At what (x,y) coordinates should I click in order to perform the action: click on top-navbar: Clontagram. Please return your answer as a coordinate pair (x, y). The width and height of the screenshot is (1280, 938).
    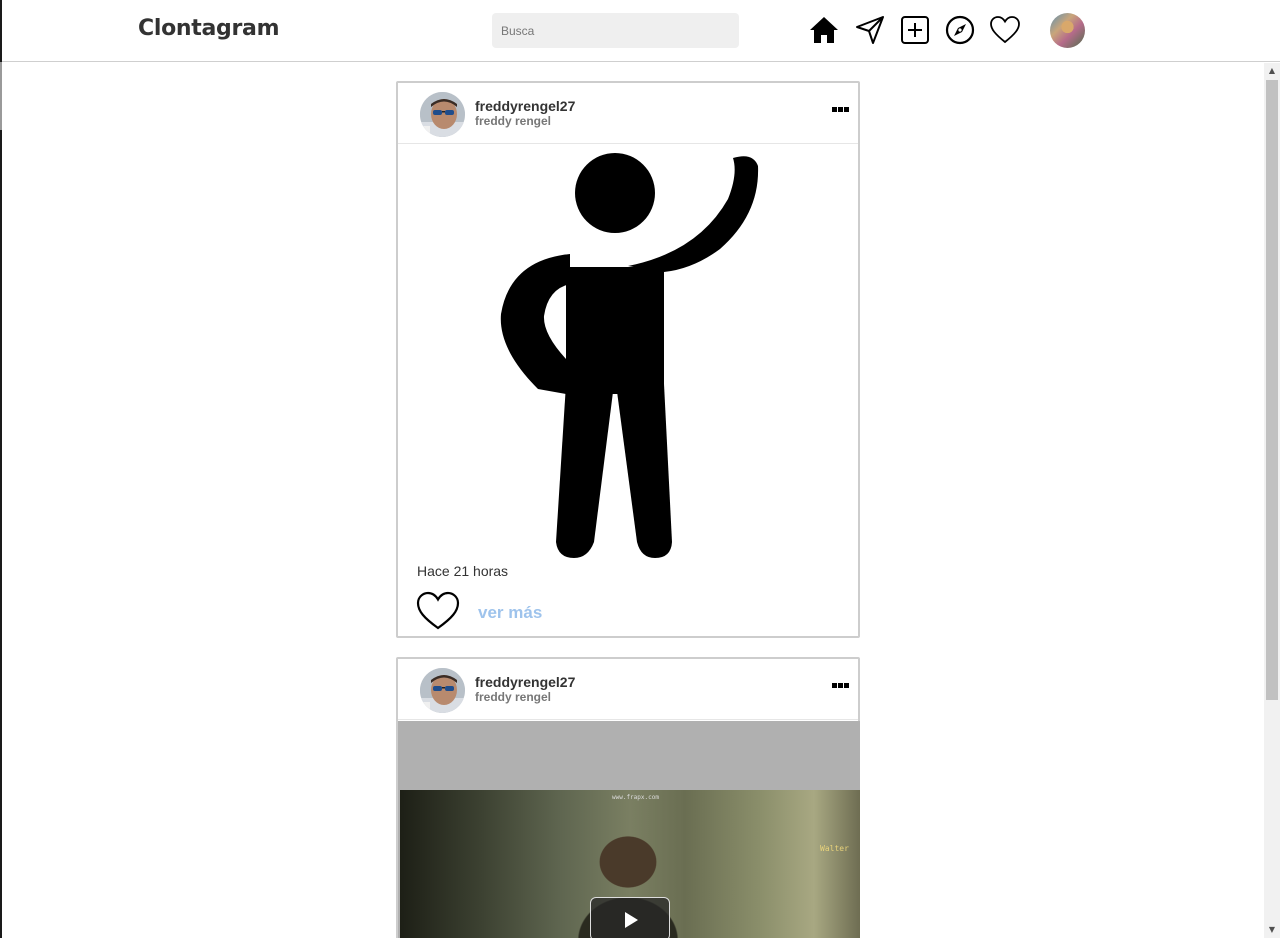
    Looking at the image, I should click on (641, 31).